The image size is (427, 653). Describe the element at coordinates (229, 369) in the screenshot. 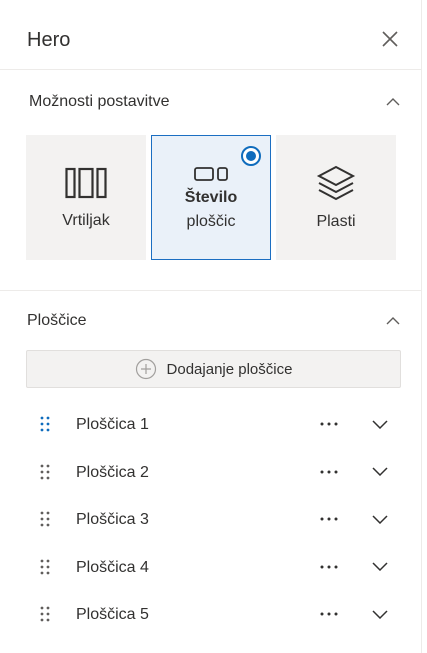

I see `add-tile-label: Dodajanje ploščice` at that location.